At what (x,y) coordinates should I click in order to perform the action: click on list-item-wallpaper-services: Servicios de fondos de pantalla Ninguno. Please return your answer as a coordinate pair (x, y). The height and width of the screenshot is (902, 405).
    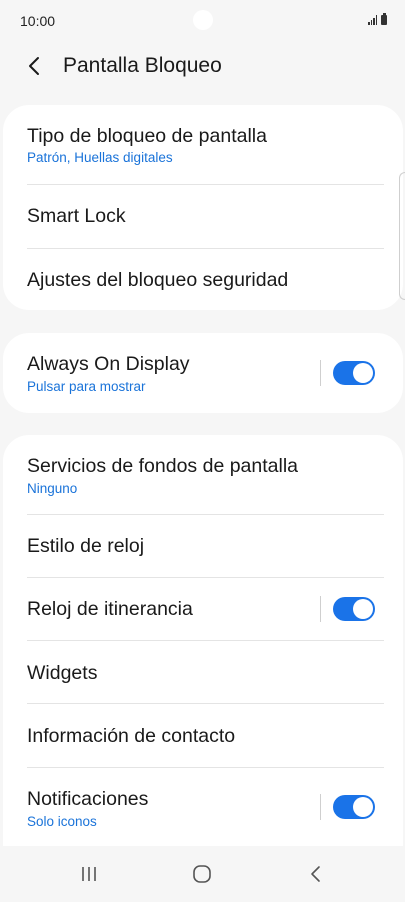
    Looking at the image, I should click on (203, 475).